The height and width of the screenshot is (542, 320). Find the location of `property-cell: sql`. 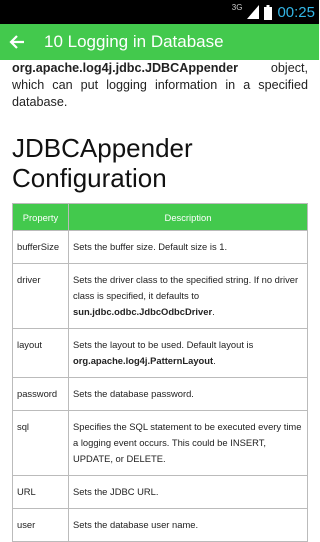

property-cell: sql is located at coordinates (40, 443).